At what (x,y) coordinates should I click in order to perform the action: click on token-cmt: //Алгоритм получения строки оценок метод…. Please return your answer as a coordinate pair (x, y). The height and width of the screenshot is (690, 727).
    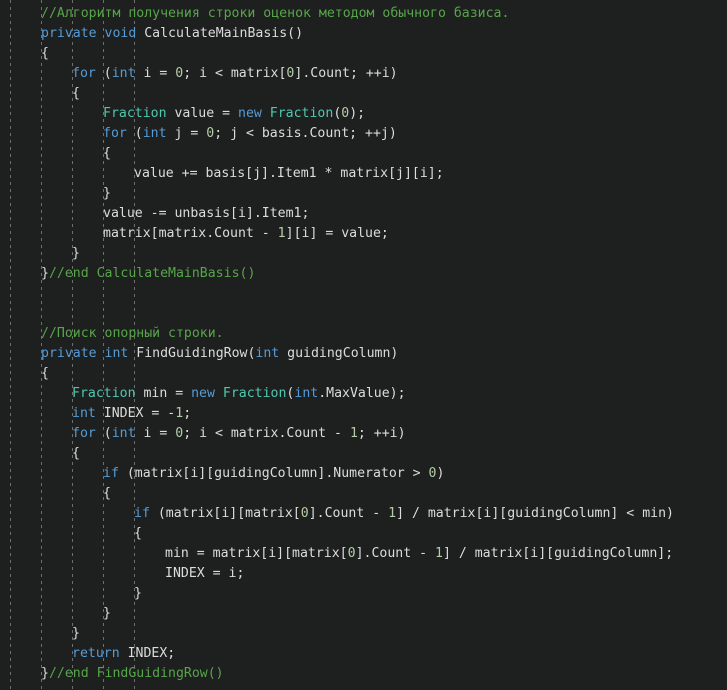
    Looking at the image, I should click on (275, 13).